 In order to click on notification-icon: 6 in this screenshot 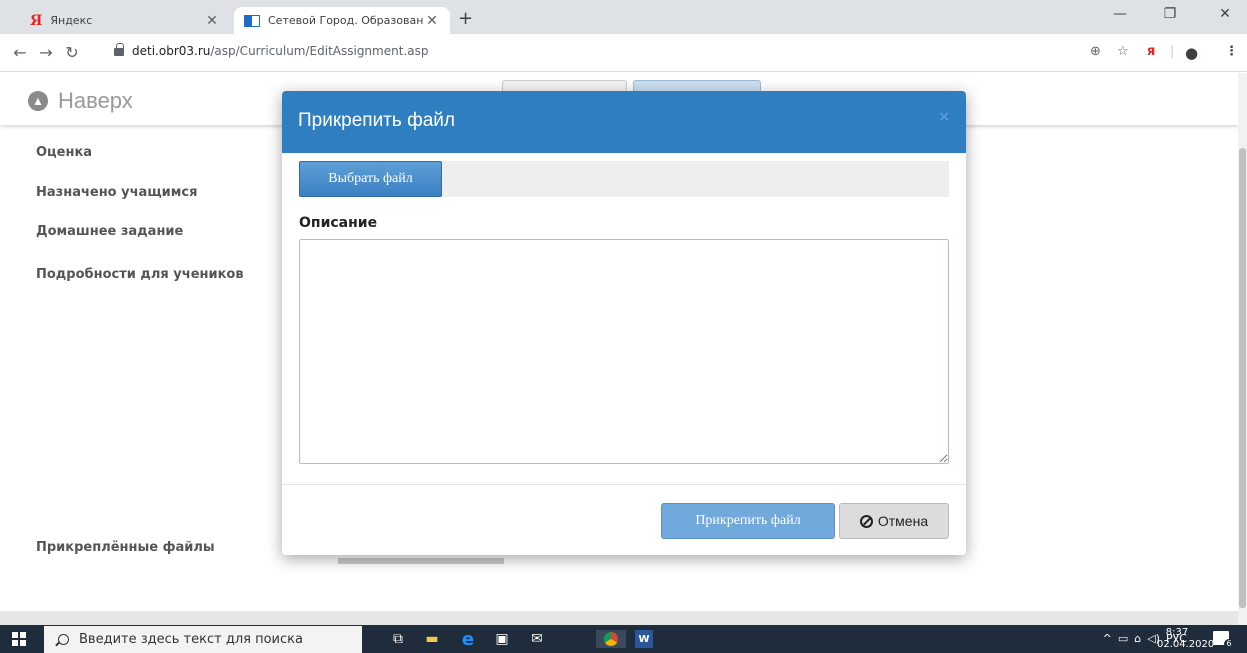, I will do `click(1223, 640)`.